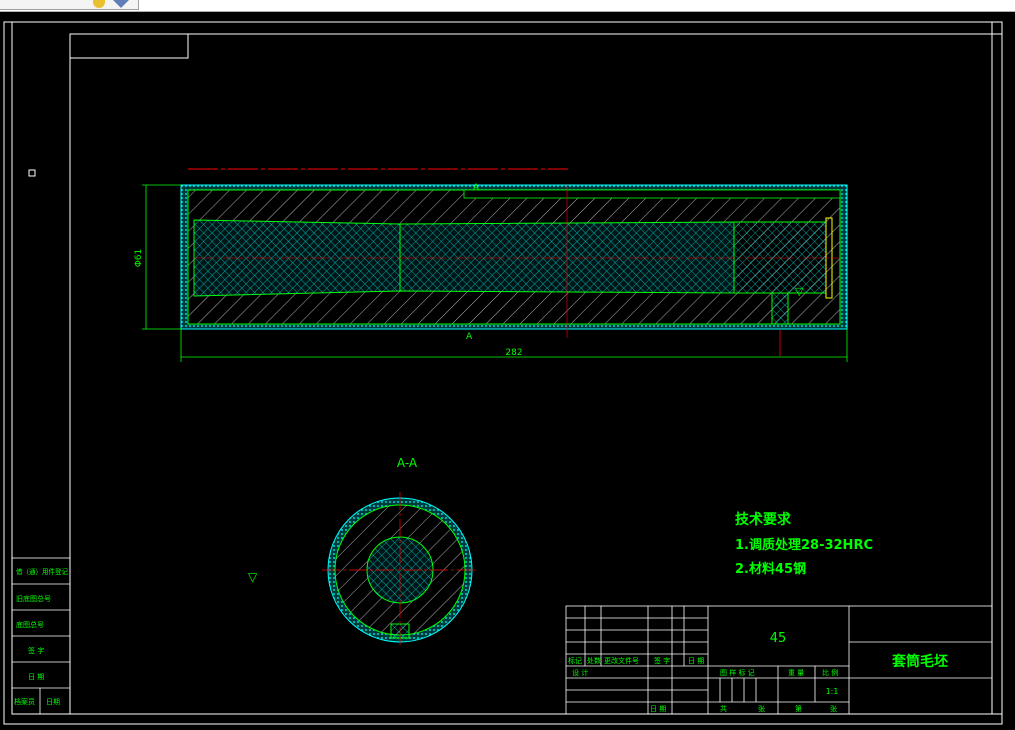  What do you see at coordinates (798, 708) in the screenshot?
I see `tb-sheet-no: 第` at bounding box center [798, 708].